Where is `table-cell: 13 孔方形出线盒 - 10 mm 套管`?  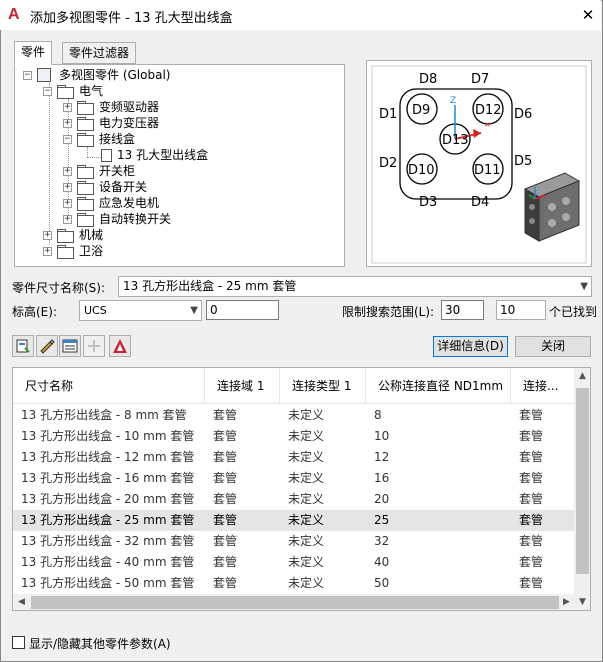
table-cell: 13 孔方形出线盒 - 10 mm 套管 is located at coordinates (108, 436).